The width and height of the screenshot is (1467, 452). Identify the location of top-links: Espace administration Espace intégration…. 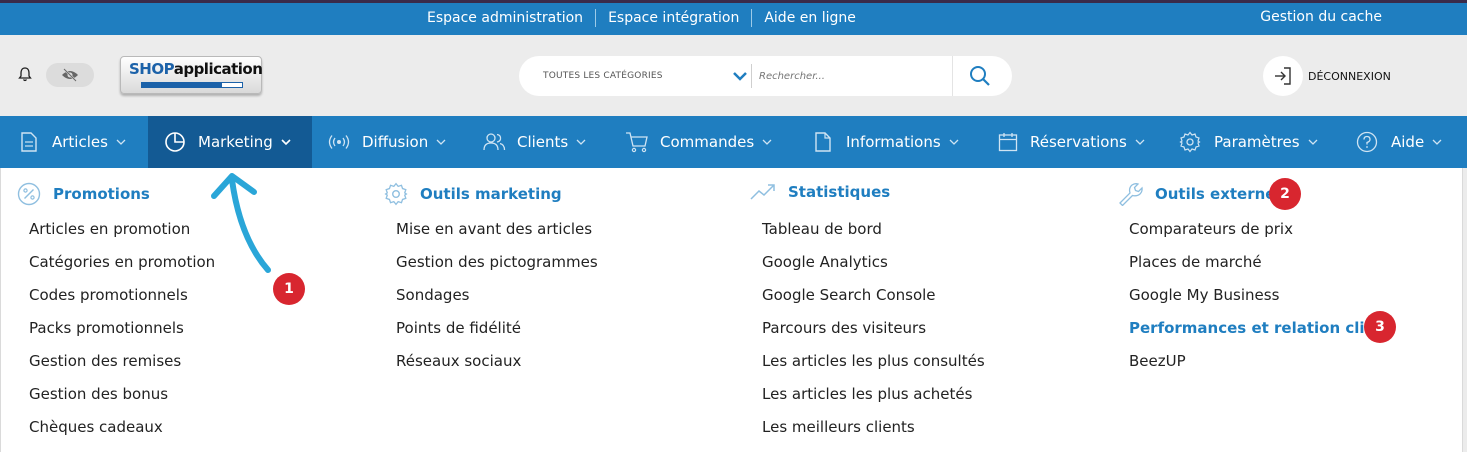
(641, 17).